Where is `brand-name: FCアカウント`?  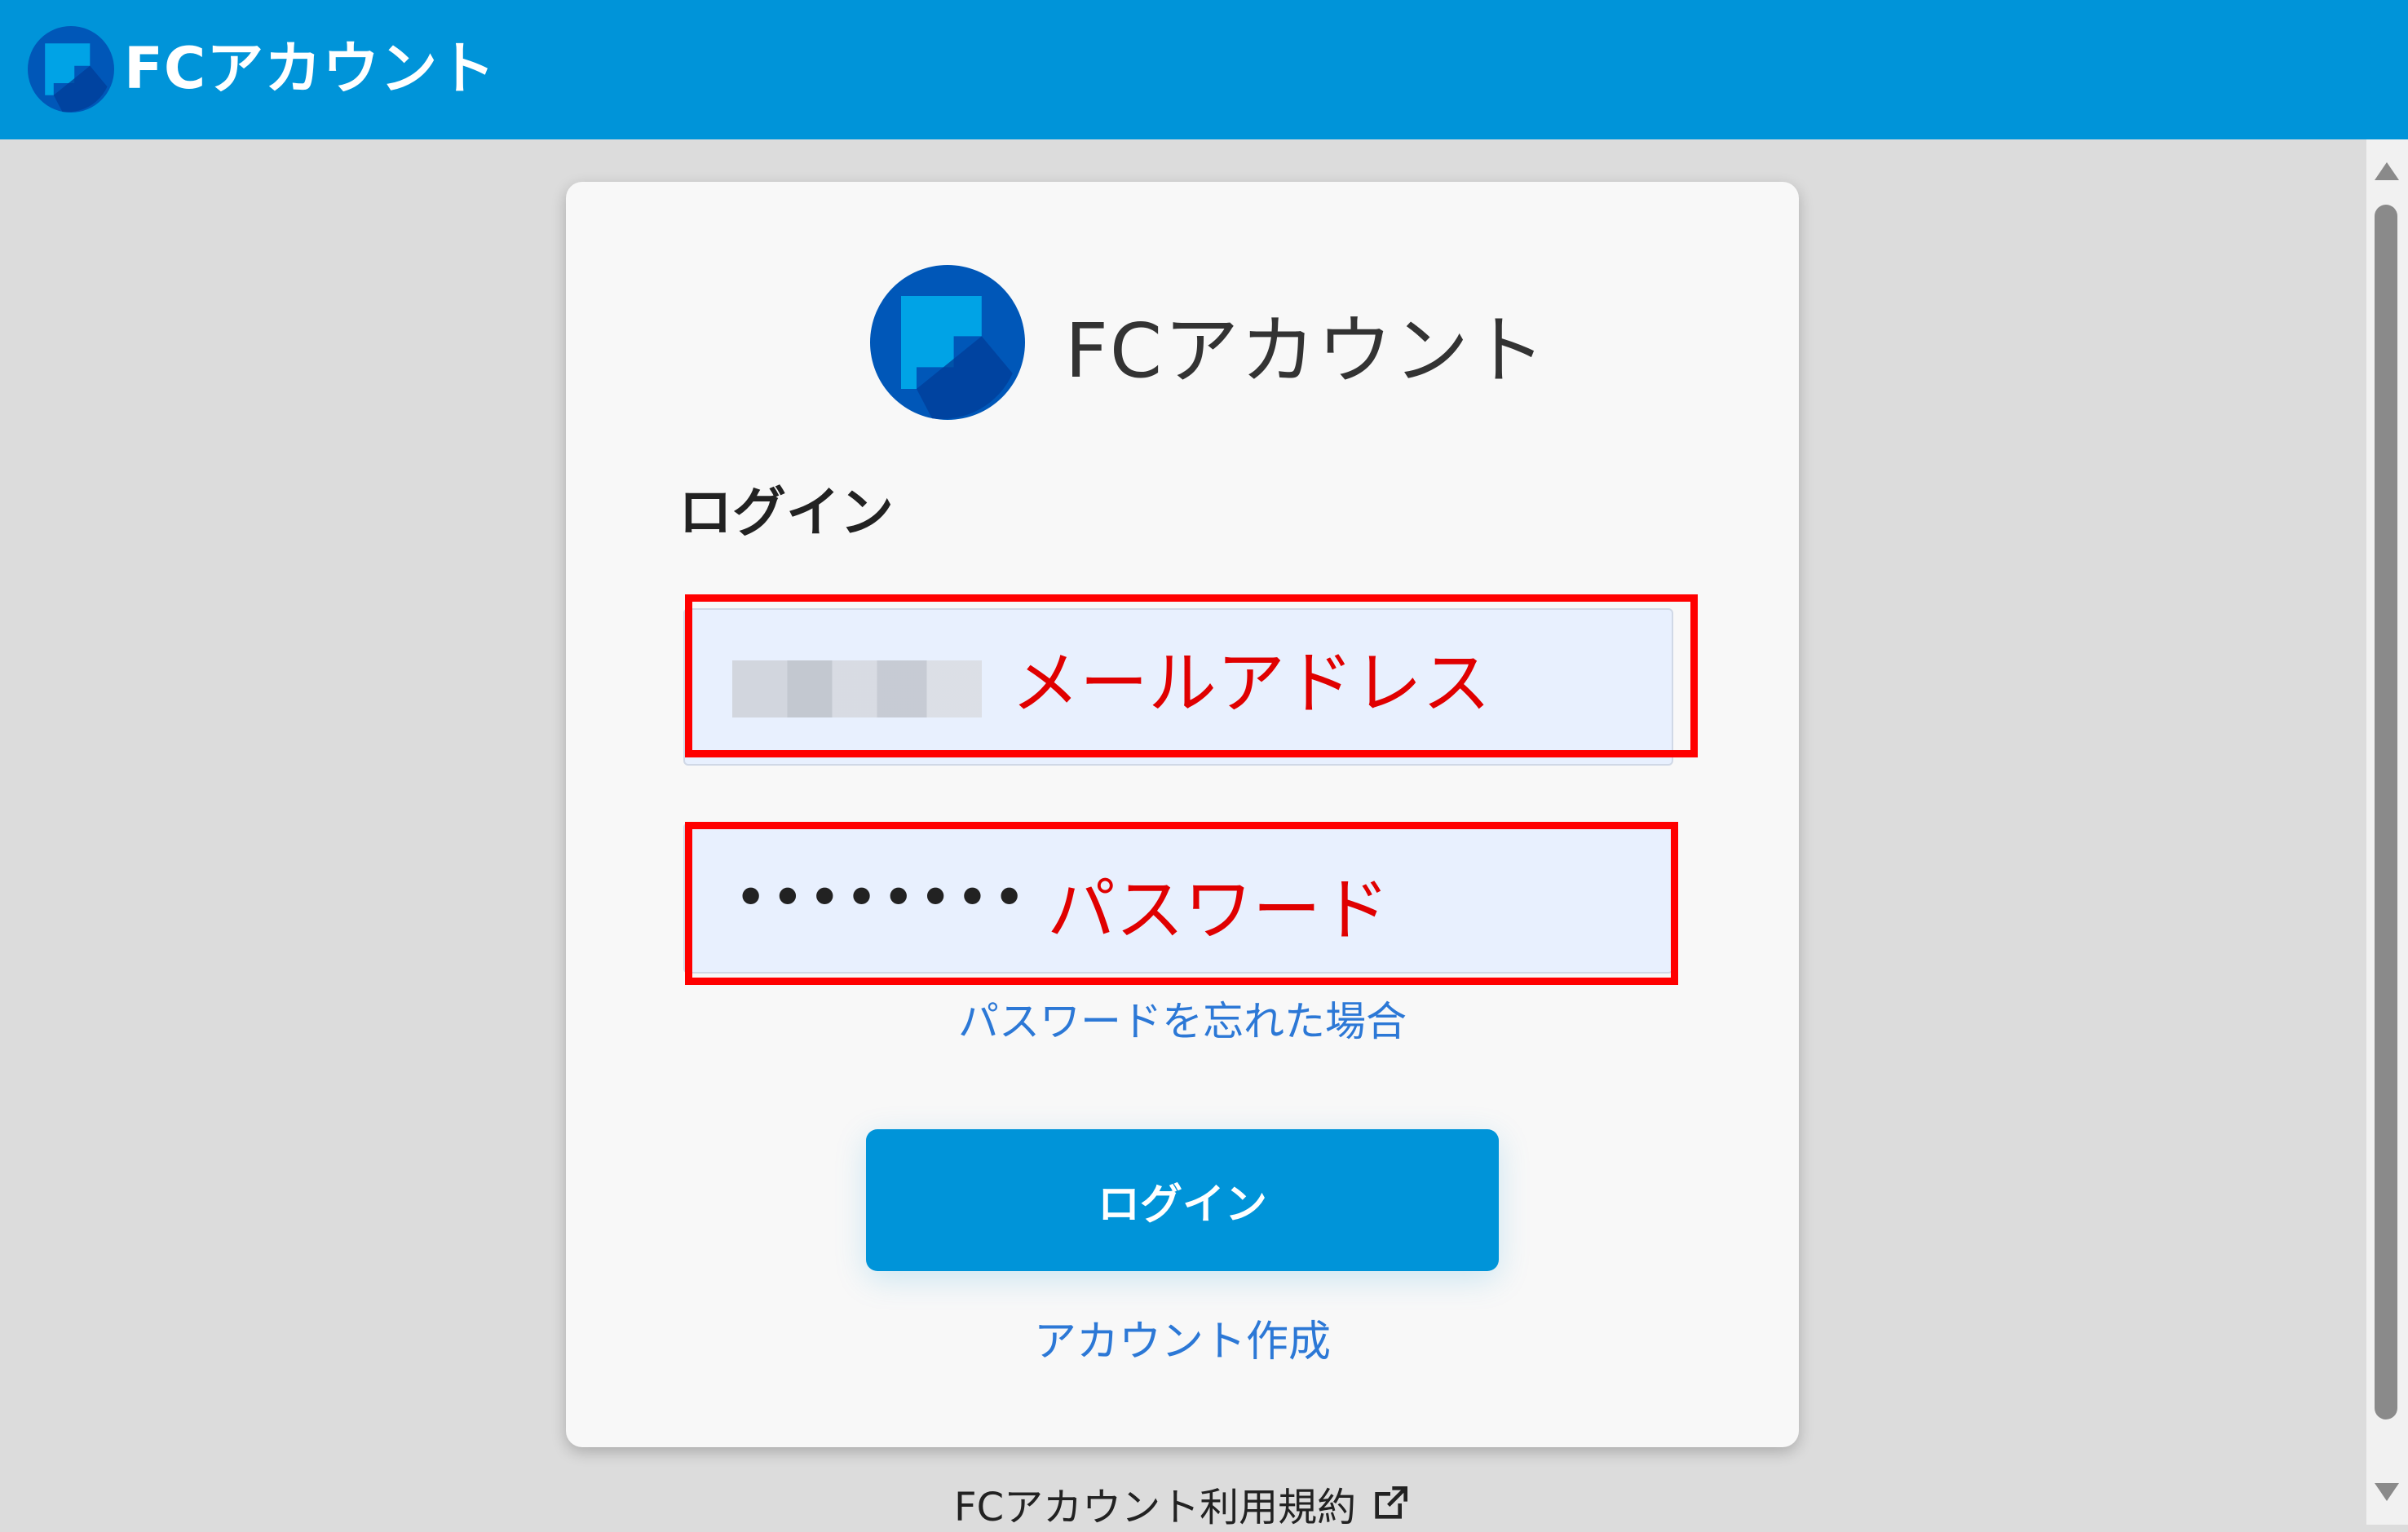 brand-name: FCアカウント is located at coordinates (1306, 351).